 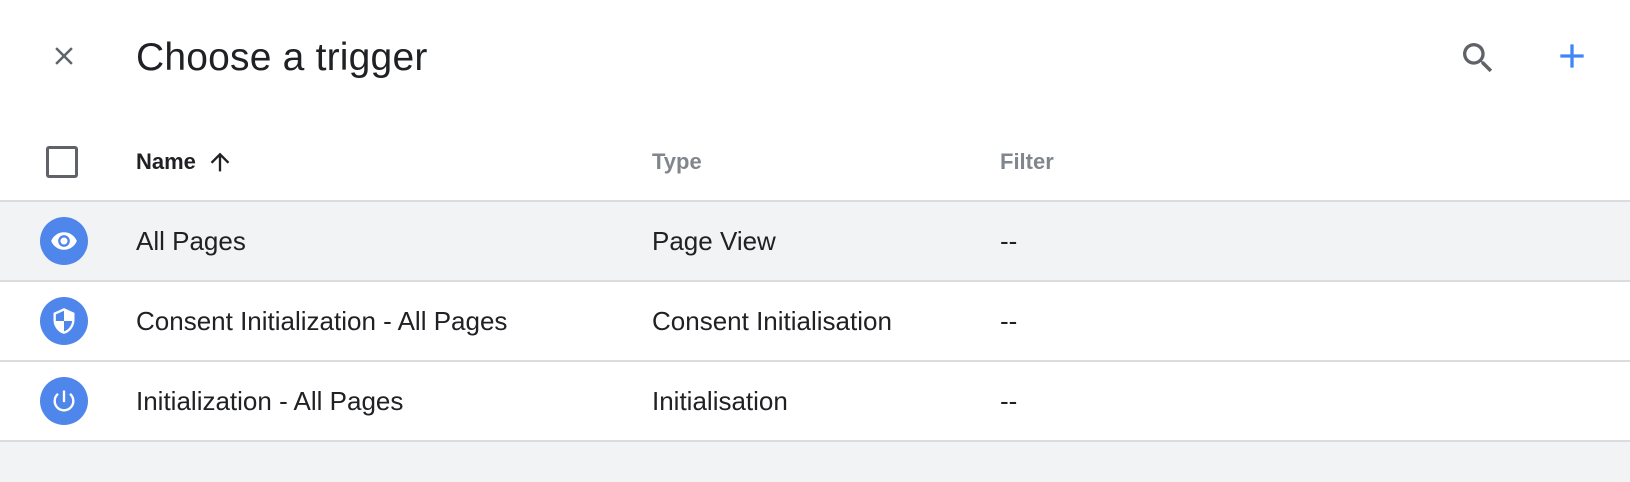 I want to click on column-header-name: Name, so click(x=185, y=162).